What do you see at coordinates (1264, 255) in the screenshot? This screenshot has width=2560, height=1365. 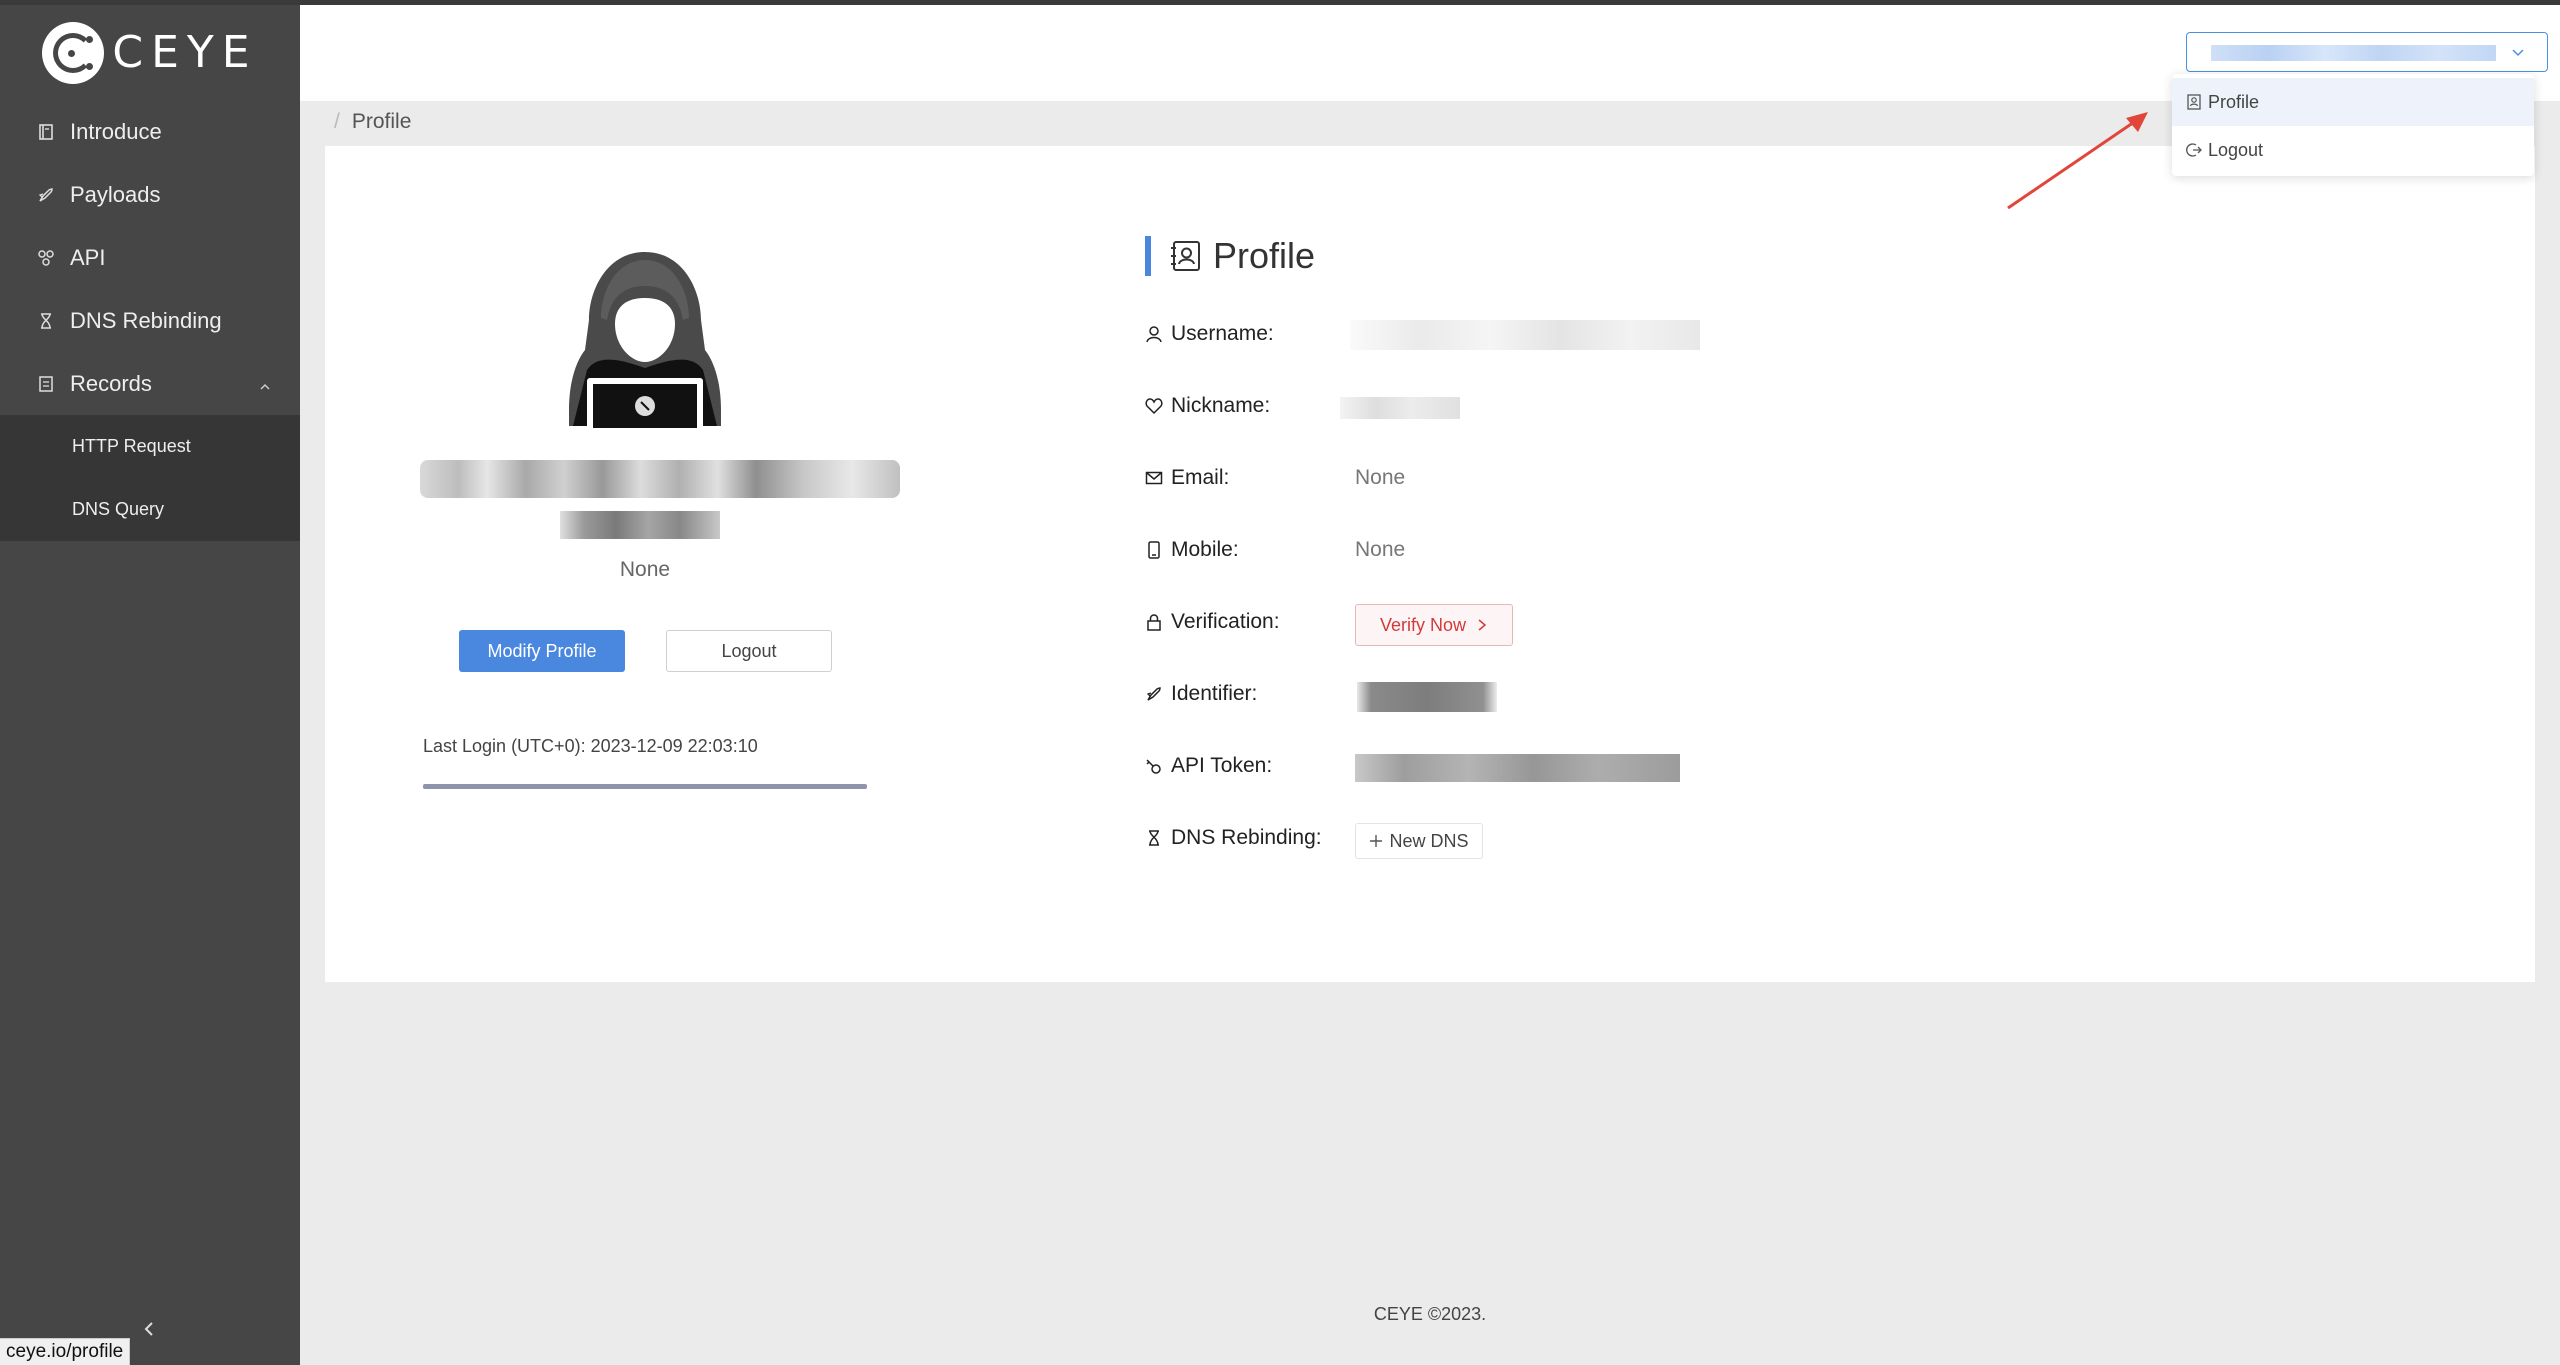 I see `profile-title: Profile` at bounding box center [1264, 255].